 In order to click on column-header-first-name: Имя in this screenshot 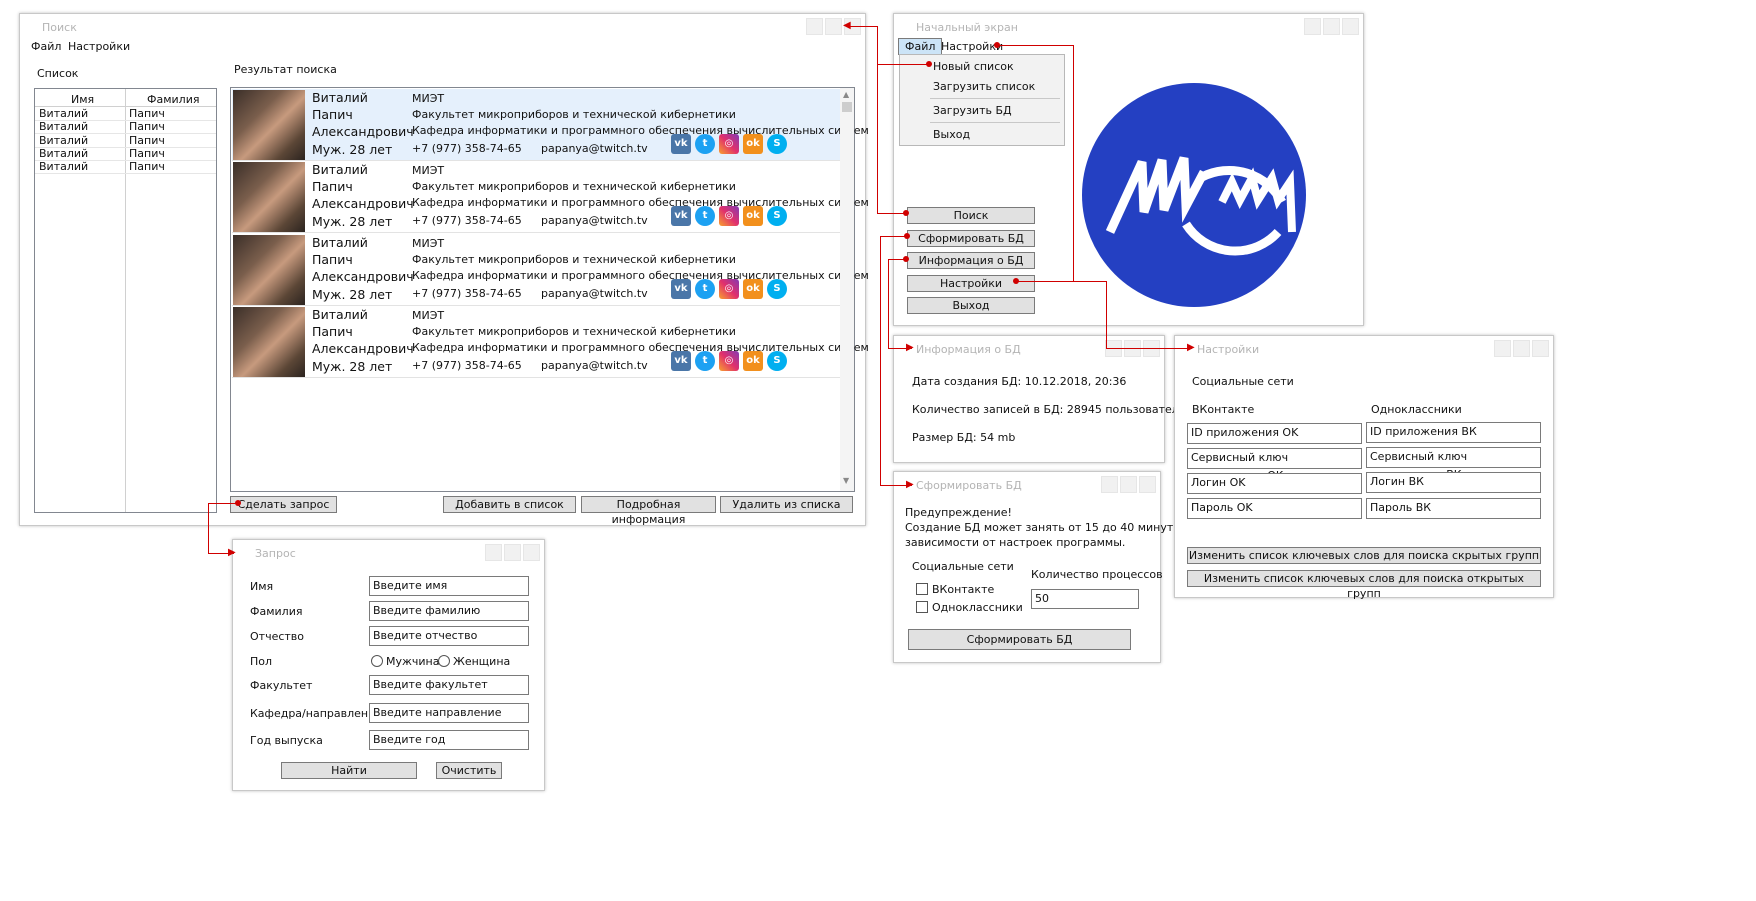, I will do `click(82, 99)`.